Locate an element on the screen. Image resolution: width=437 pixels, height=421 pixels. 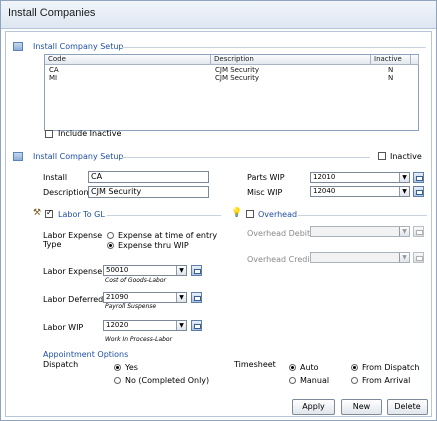
labor-to-gl-title: Labor To GL is located at coordinates (81, 214).